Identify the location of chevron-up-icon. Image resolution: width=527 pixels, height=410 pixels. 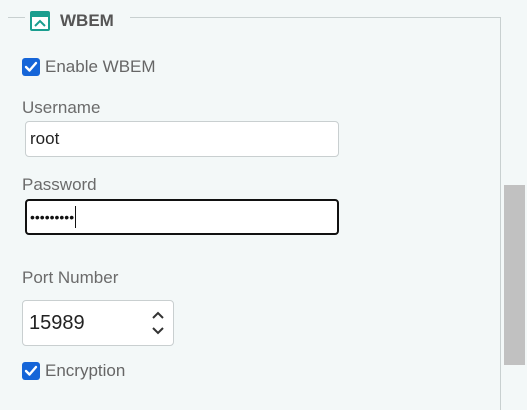
(158, 315).